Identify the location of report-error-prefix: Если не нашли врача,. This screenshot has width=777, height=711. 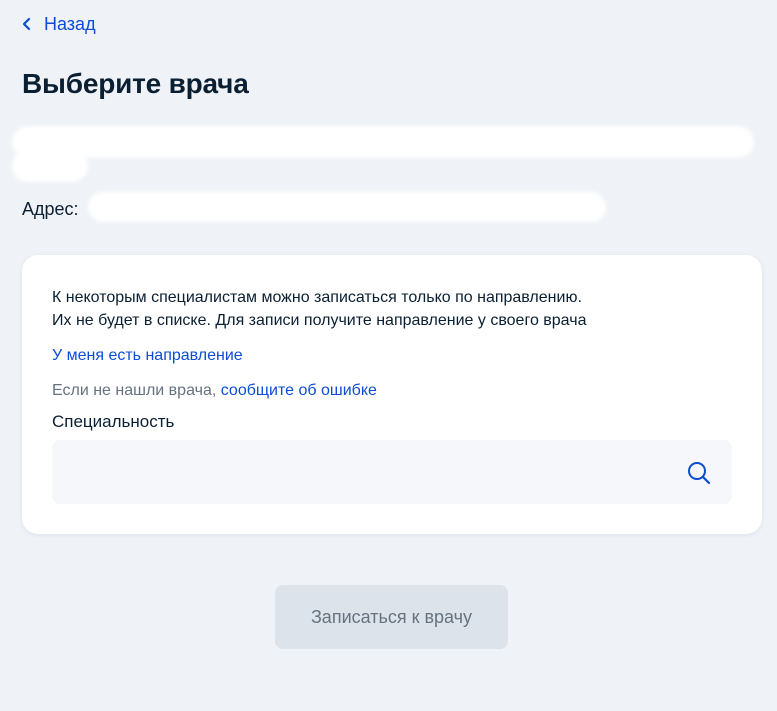
(136, 390).